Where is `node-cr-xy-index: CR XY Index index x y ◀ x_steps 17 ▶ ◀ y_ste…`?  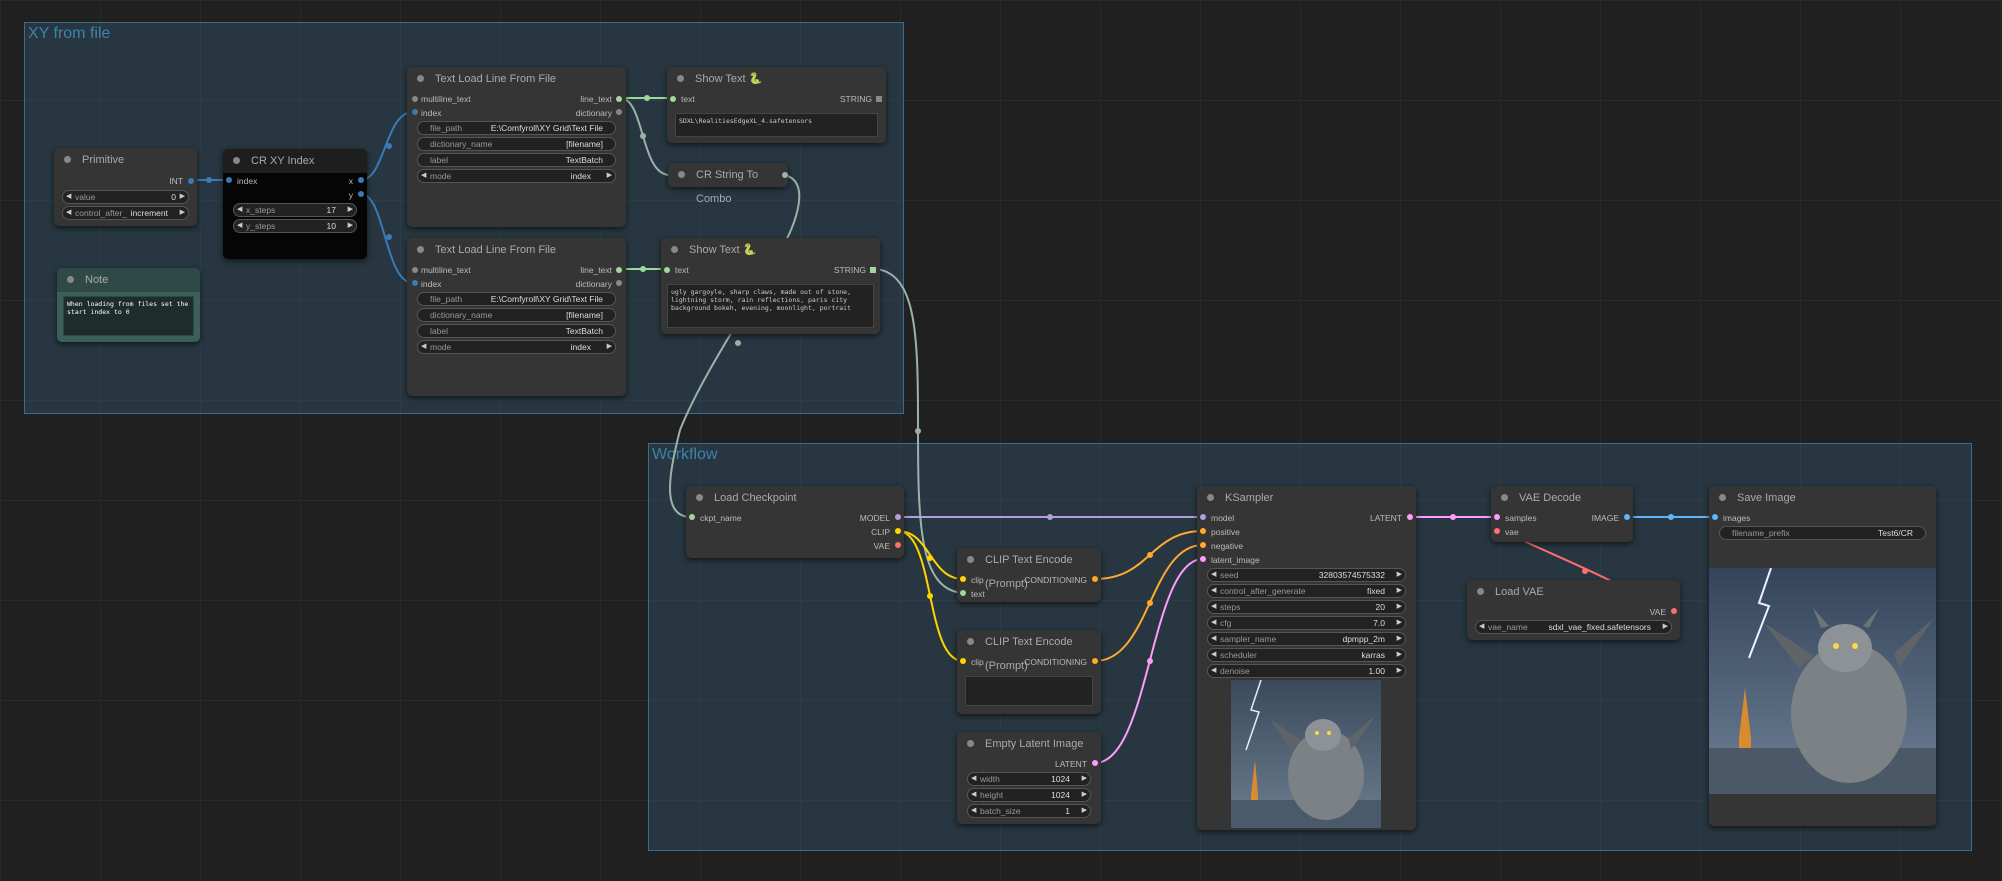
node-cr-xy-index: CR XY Index index x y ◀ x_steps 17 ▶ ◀ y_ste… is located at coordinates (295, 204).